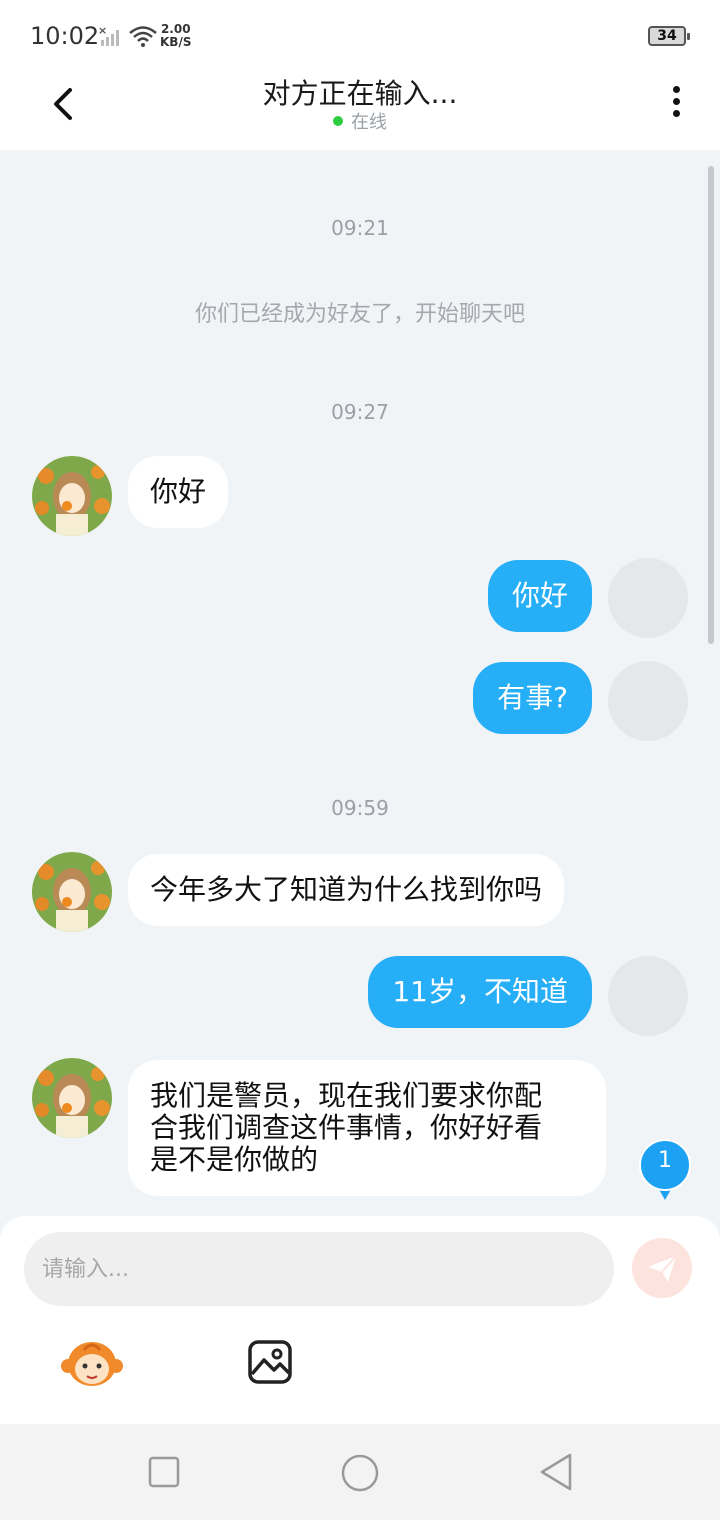  I want to click on system-back-icon, so click(556, 1472).